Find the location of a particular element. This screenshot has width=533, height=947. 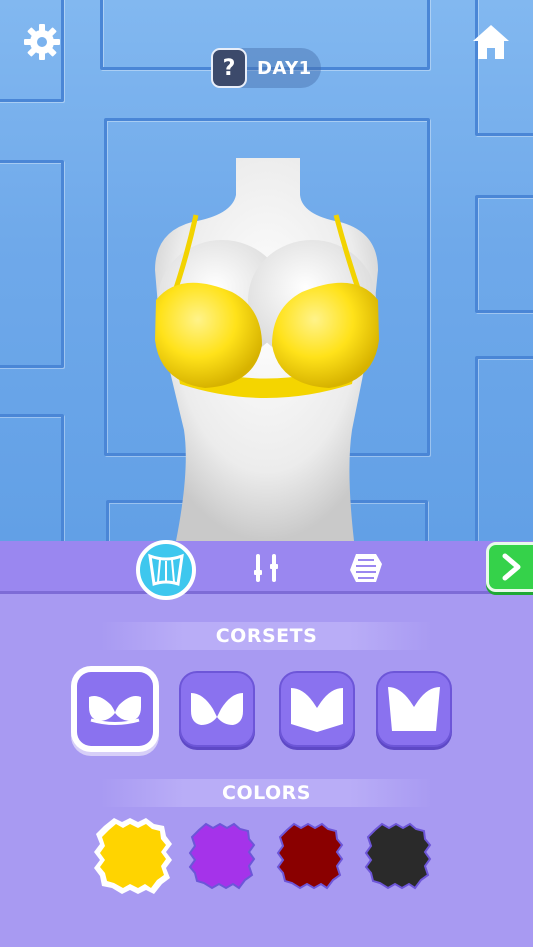

color-swatch-purple is located at coordinates (222, 856).